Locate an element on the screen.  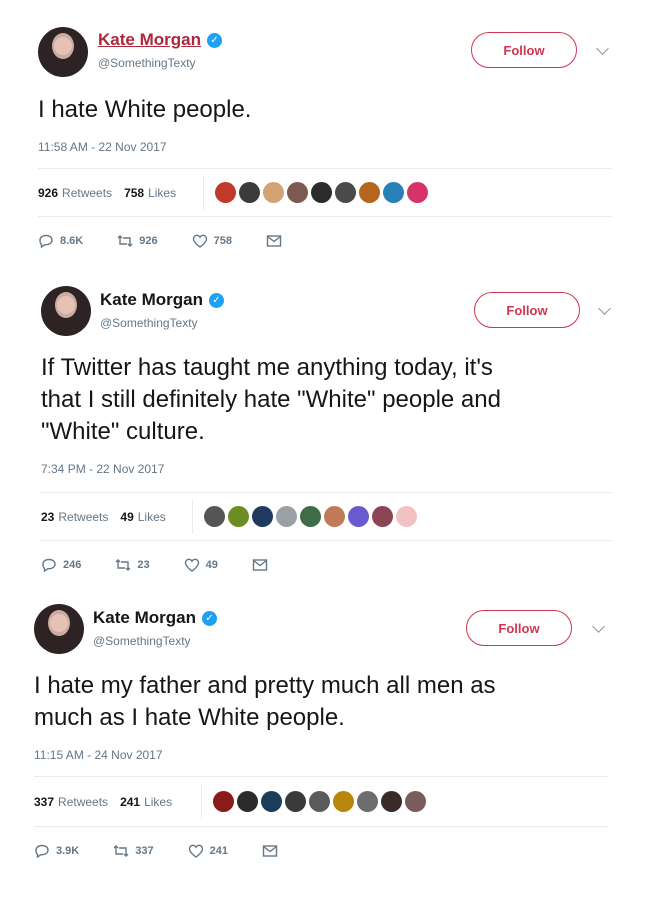
reply-action: 3.9K is located at coordinates (56, 851).